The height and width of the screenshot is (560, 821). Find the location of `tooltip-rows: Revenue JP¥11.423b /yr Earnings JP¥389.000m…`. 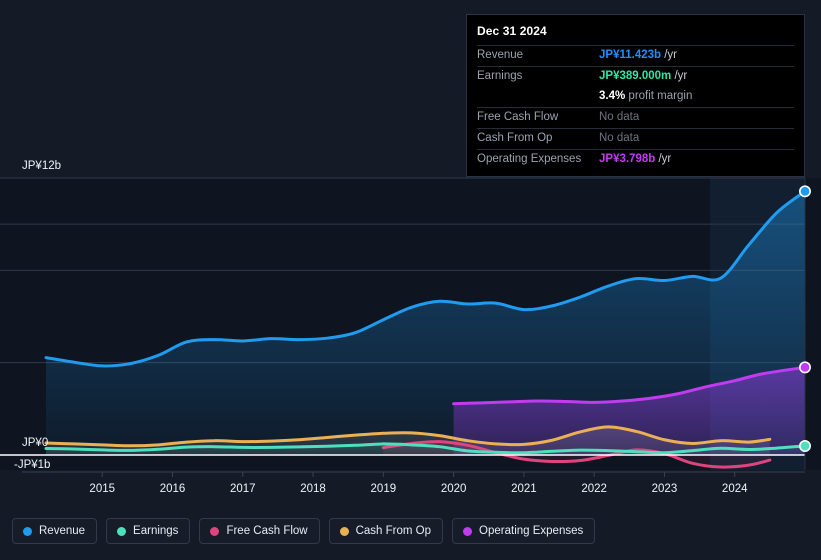

tooltip-rows: Revenue JP¥11.423b /yr Earnings JP¥389.000m… is located at coordinates (635, 107).